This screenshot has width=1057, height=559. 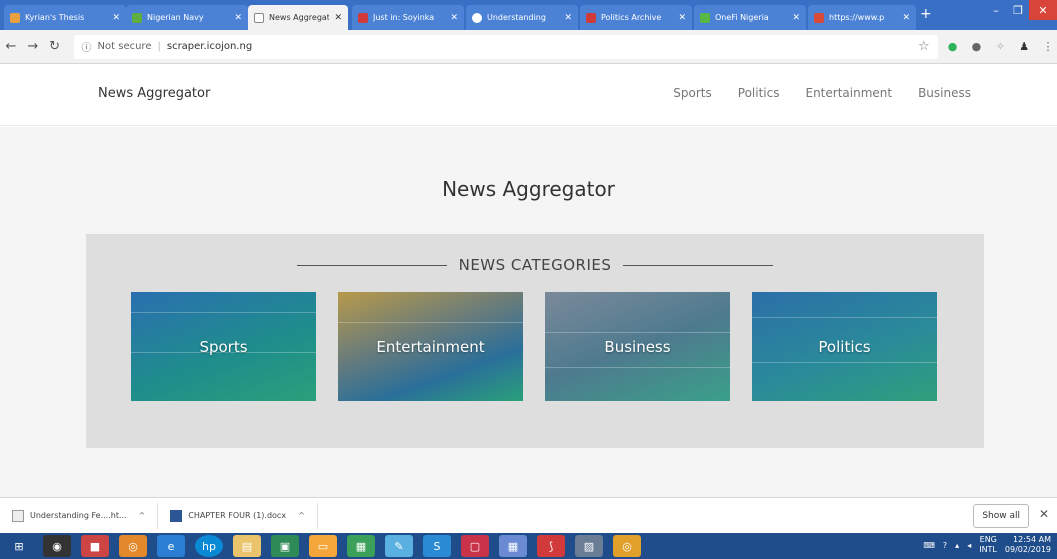 I want to click on tab-onefi-nigeria: OneFi Nigeria ✕, so click(x=750, y=17).